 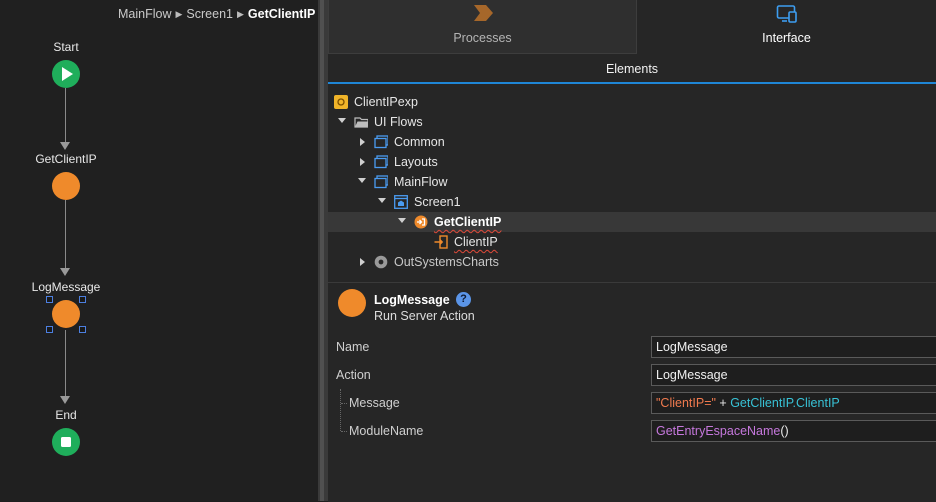 I want to click on help-icon: ?, so click(x=463, y=299).